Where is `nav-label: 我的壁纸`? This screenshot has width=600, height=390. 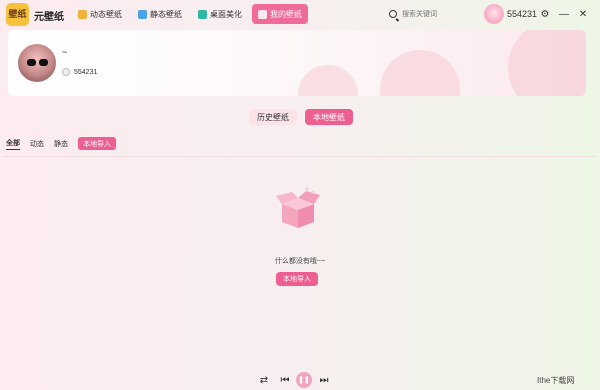 nav-label: 我的壁纸 is located at coordinates (286, 14).